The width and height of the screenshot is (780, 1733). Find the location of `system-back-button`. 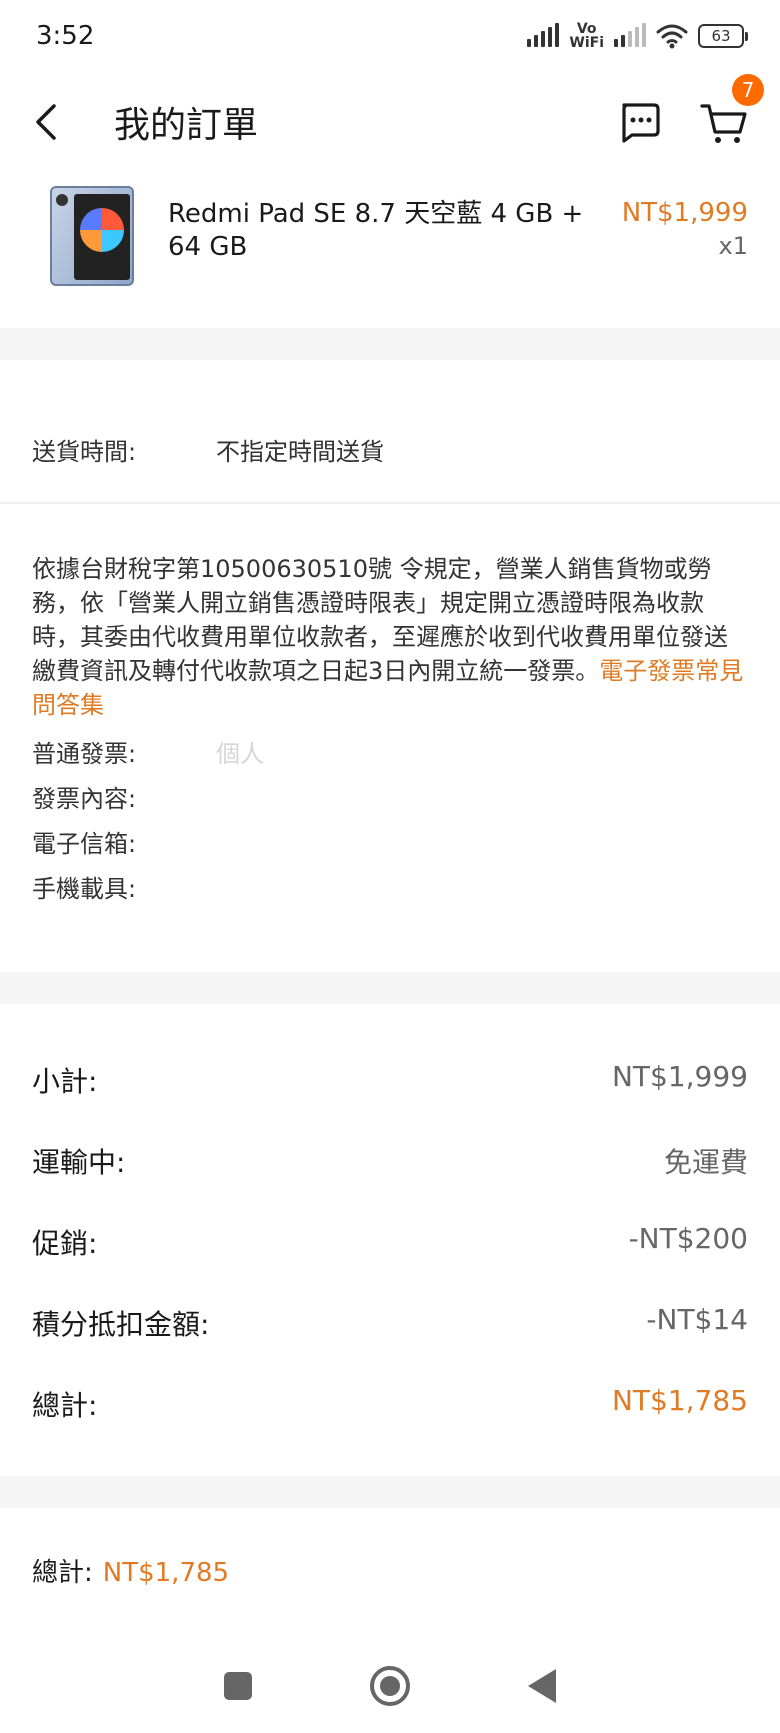

system-back-button is located at coordinates (542, 1685).